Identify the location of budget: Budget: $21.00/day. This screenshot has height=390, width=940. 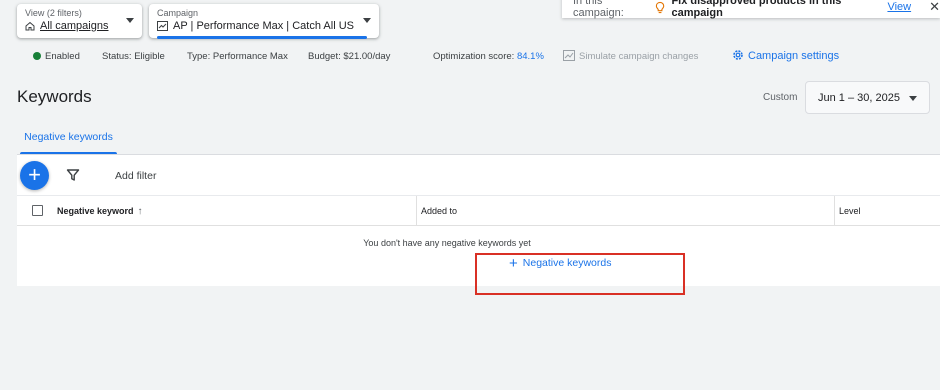
(349, 56).